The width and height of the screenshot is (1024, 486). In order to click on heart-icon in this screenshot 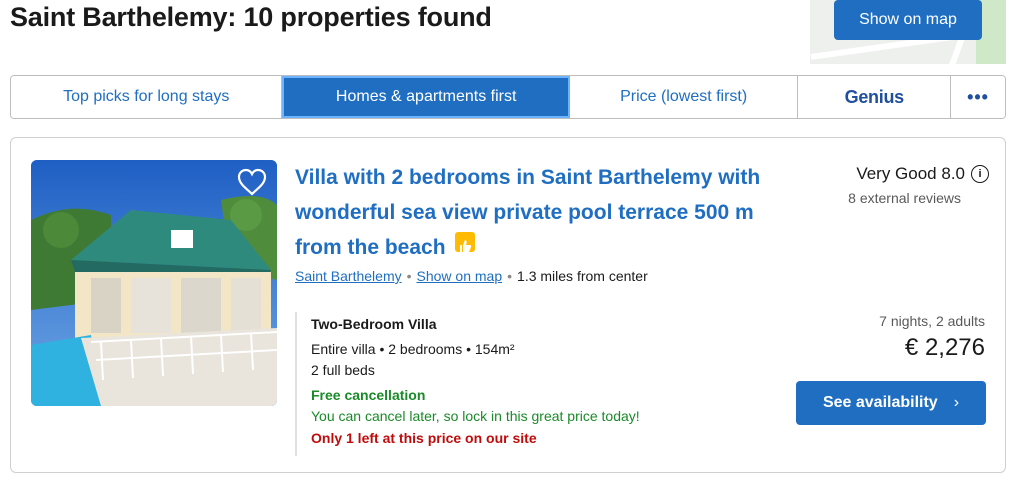, I will do `click(252, 182)`.